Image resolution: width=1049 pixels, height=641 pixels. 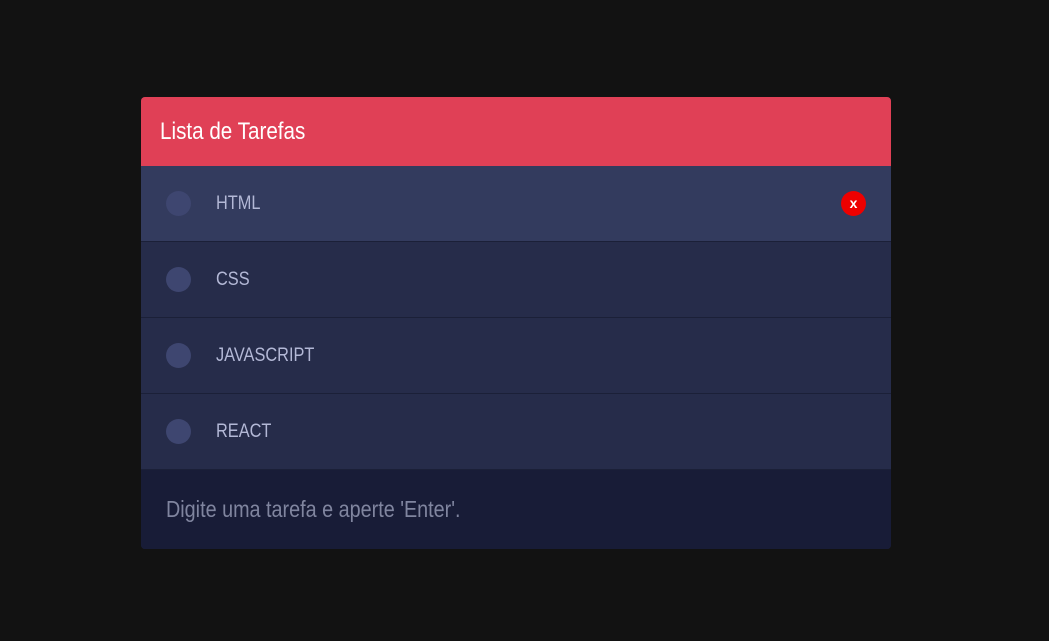 I want to click on task-item: HTML x, so click(x=516, y=204).